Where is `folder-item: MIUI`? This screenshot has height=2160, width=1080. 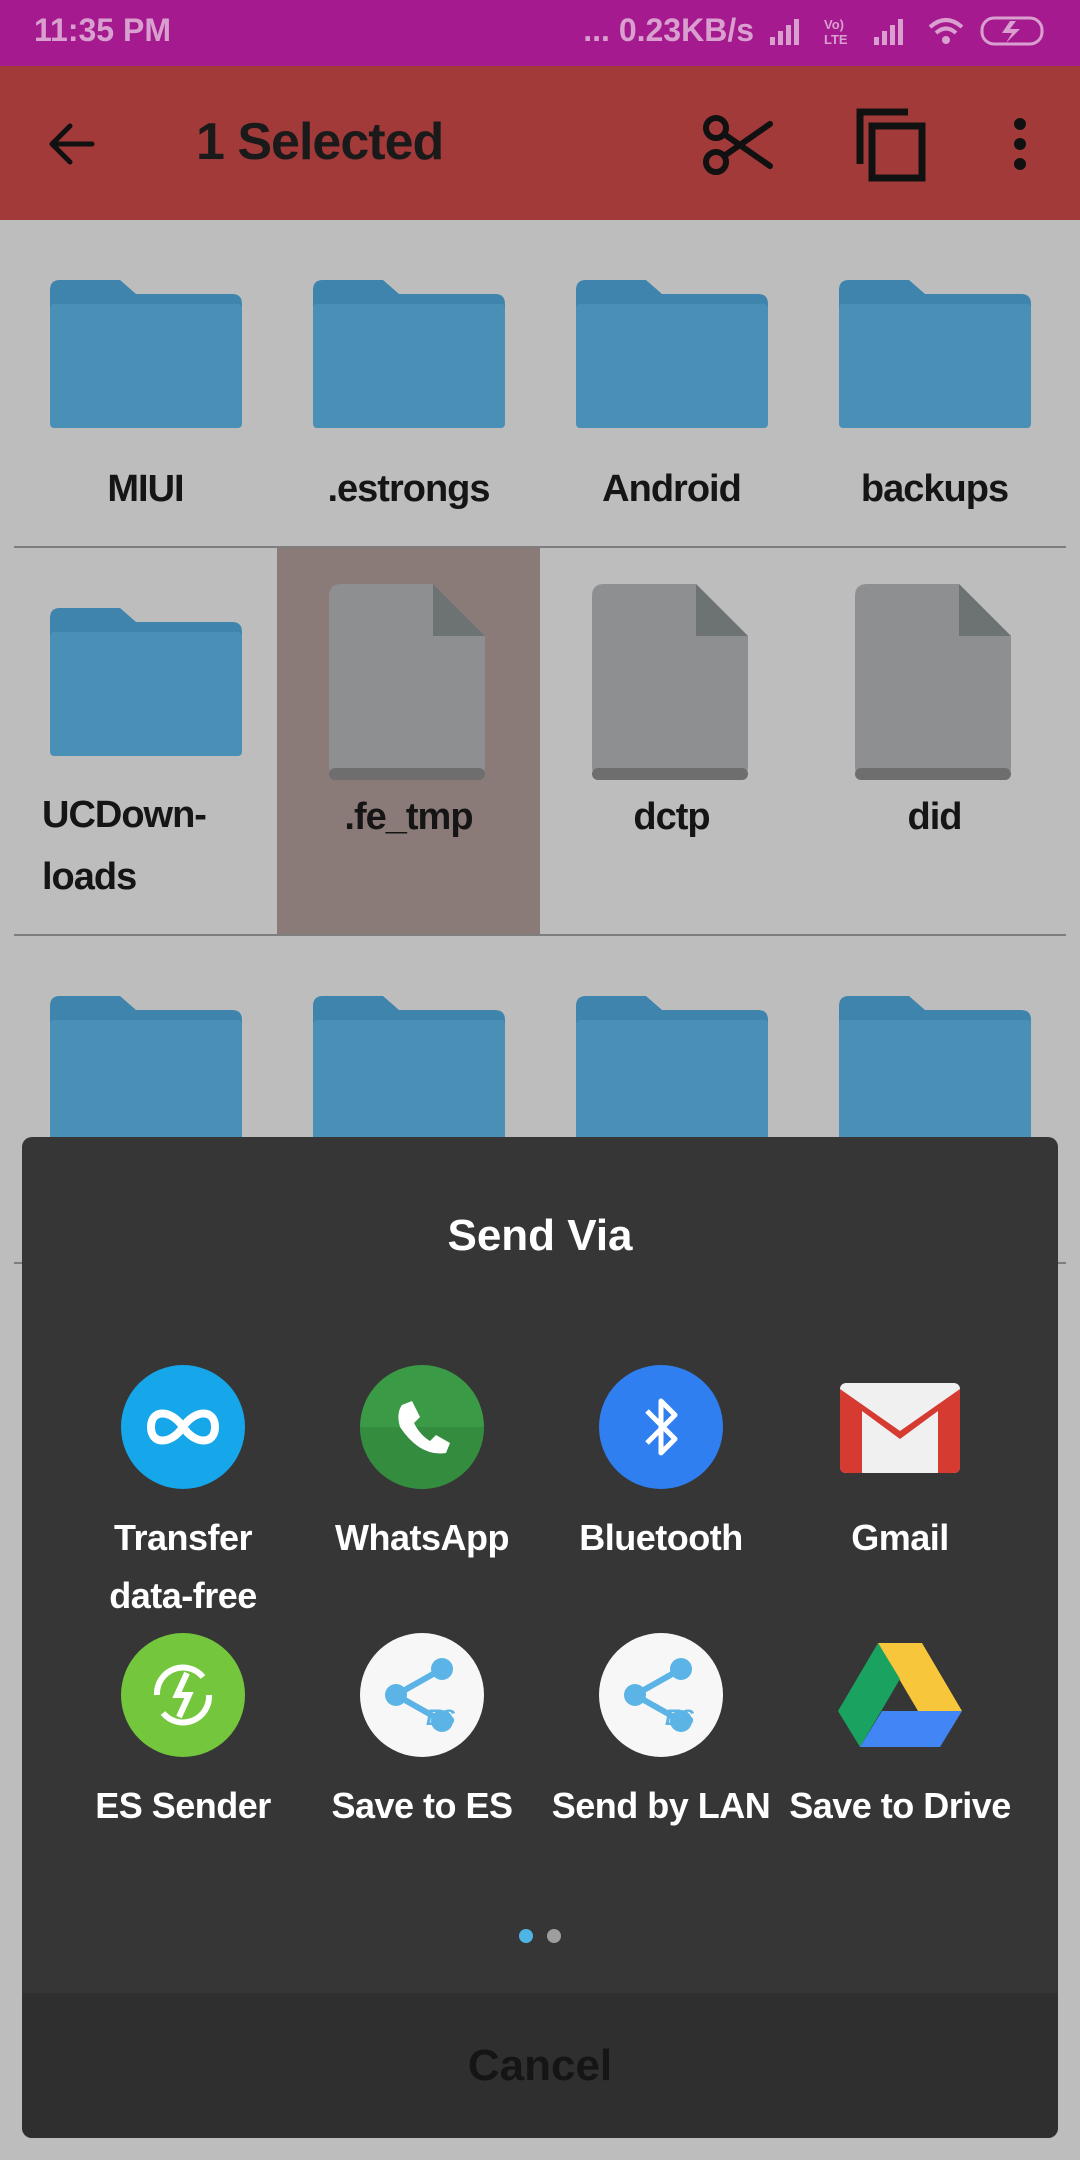 folder-item: MIUI is located at coordinates (145, 383).